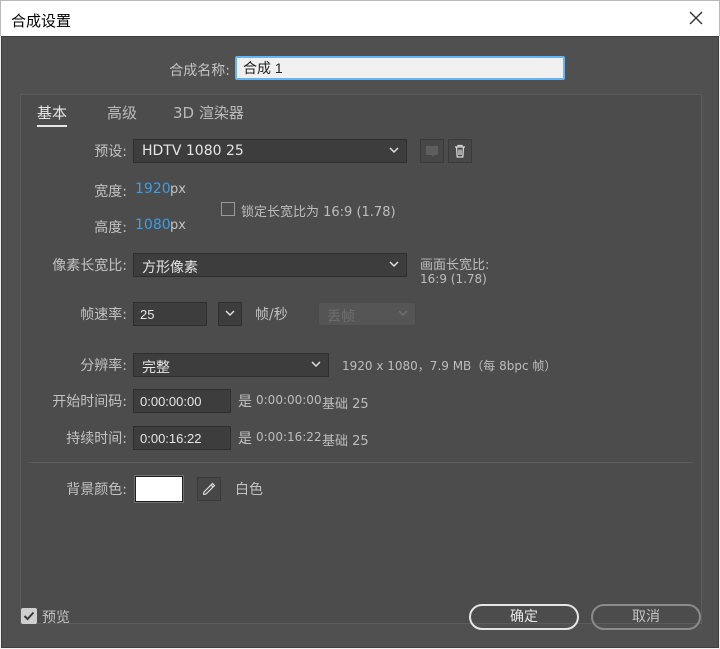 Image resolution: width=720 pixels, height=649 pixels. Describe the element at coordinates (153, 189) in the screenshot. I see `width-value: 1920` at that location.